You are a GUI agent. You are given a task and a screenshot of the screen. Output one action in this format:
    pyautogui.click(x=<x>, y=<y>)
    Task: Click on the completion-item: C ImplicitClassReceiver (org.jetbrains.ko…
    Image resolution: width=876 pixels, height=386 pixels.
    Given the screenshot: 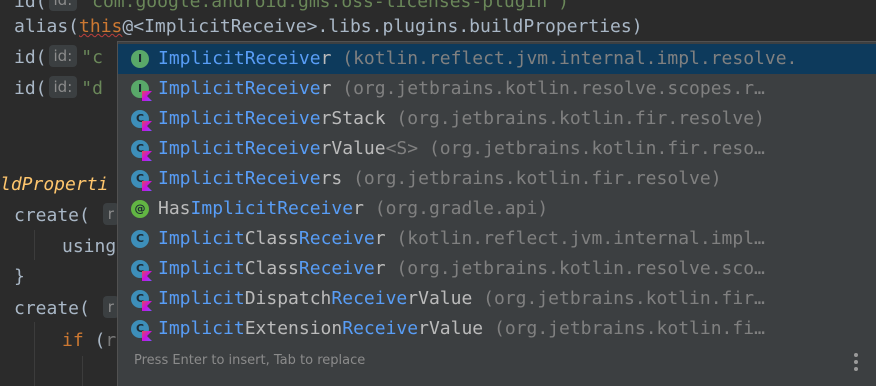 What is the action you would take?
    pyautogui.click(x=497, y=269)
    